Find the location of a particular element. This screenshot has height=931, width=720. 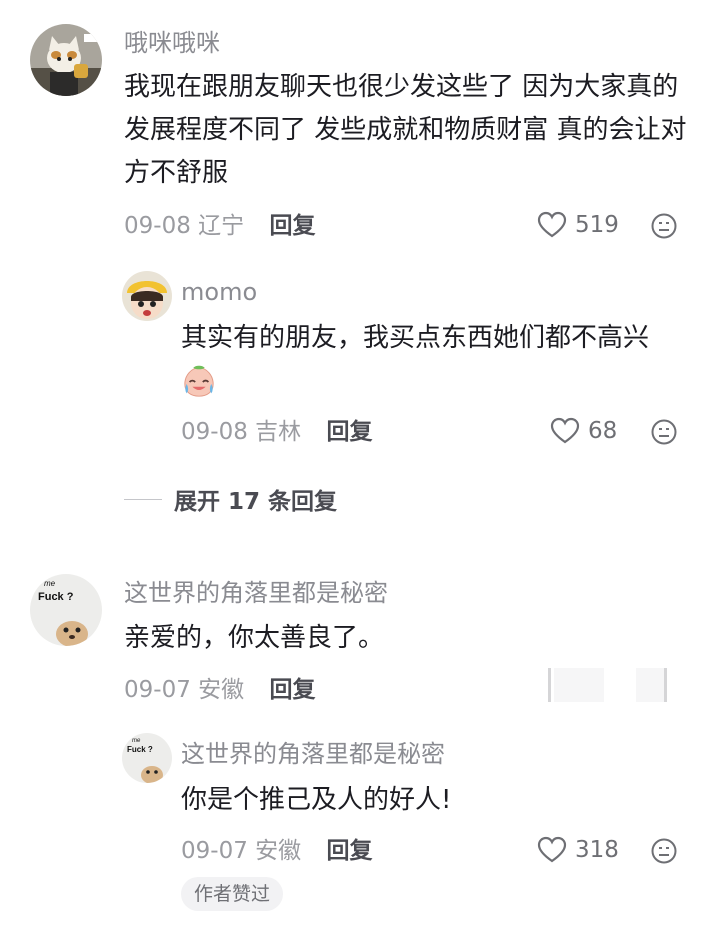

author-liked-badge: 作者赞过 is located at coordinates (232, 894).